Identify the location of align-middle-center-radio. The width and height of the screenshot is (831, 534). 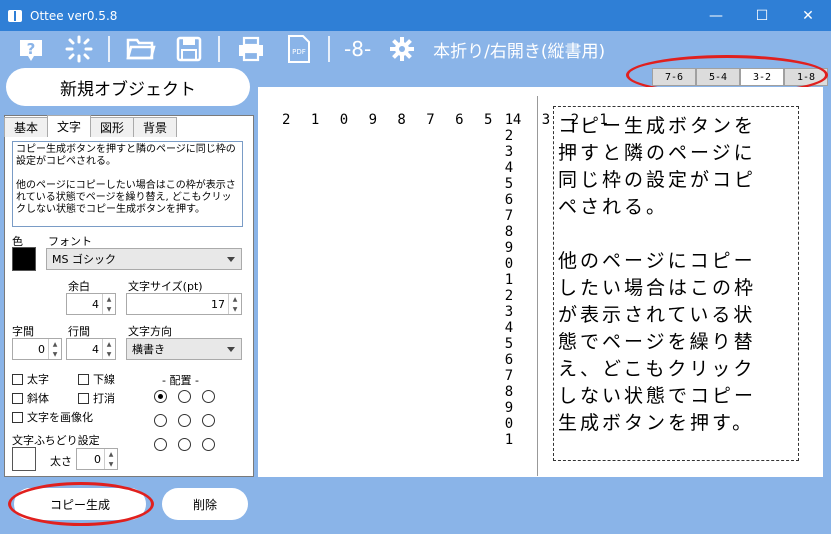
(184, 420).